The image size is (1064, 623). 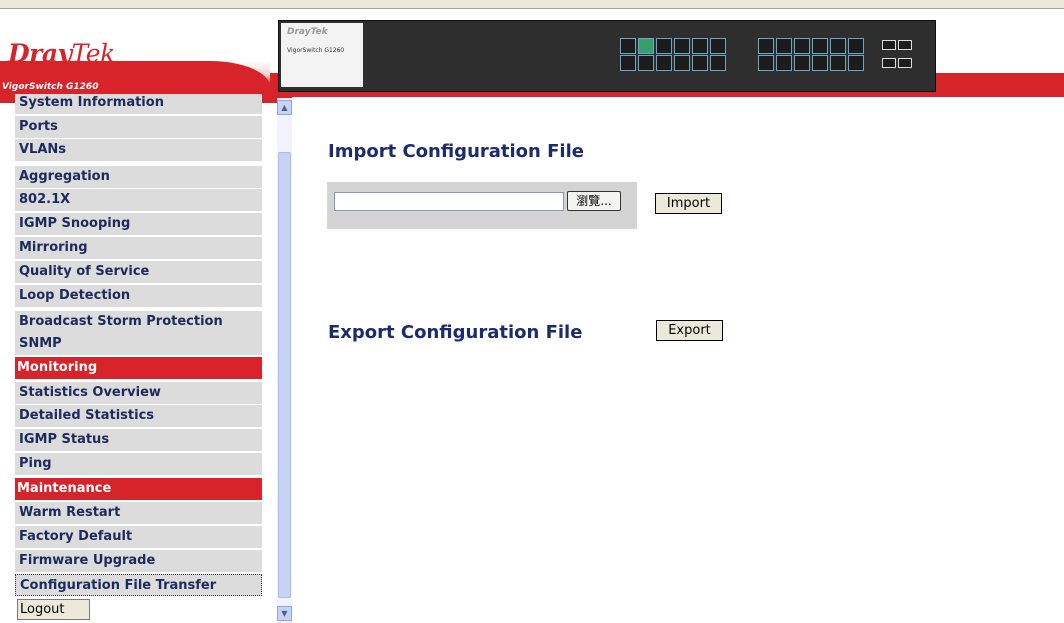 I want to click on scroll-thumb, so click(x=284, y=375).